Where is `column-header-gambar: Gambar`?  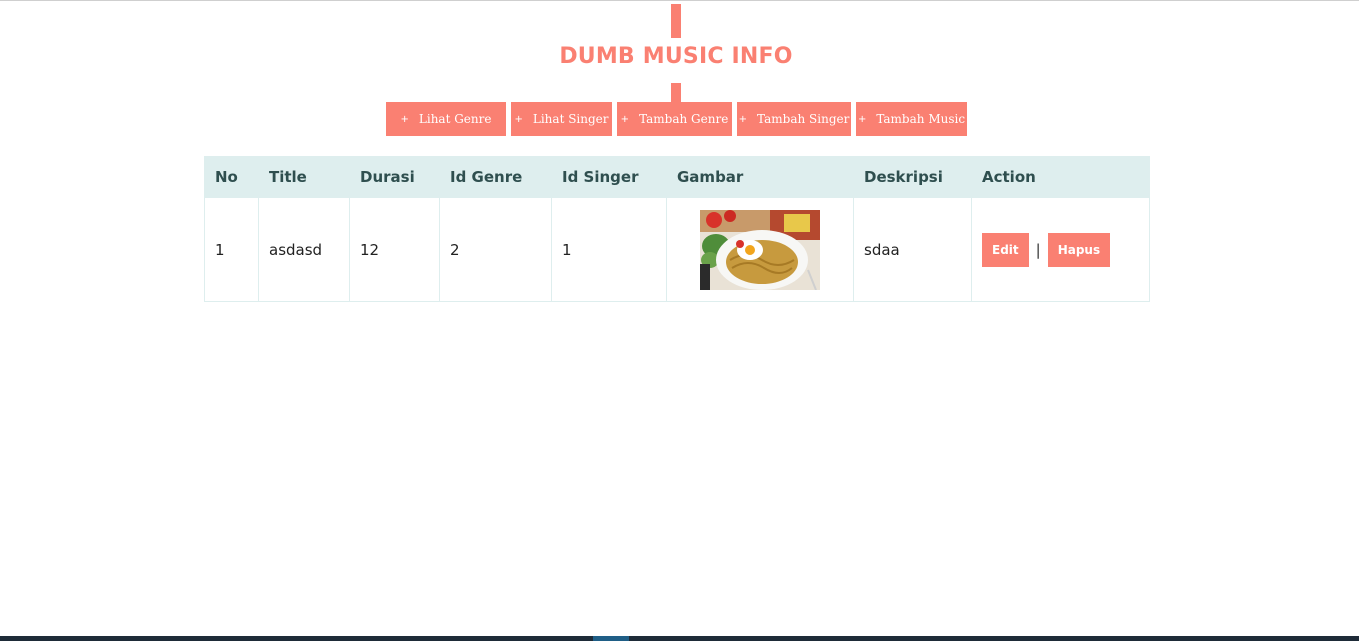 column-header-gambar: Gambar is located at coordinates (760, 177).